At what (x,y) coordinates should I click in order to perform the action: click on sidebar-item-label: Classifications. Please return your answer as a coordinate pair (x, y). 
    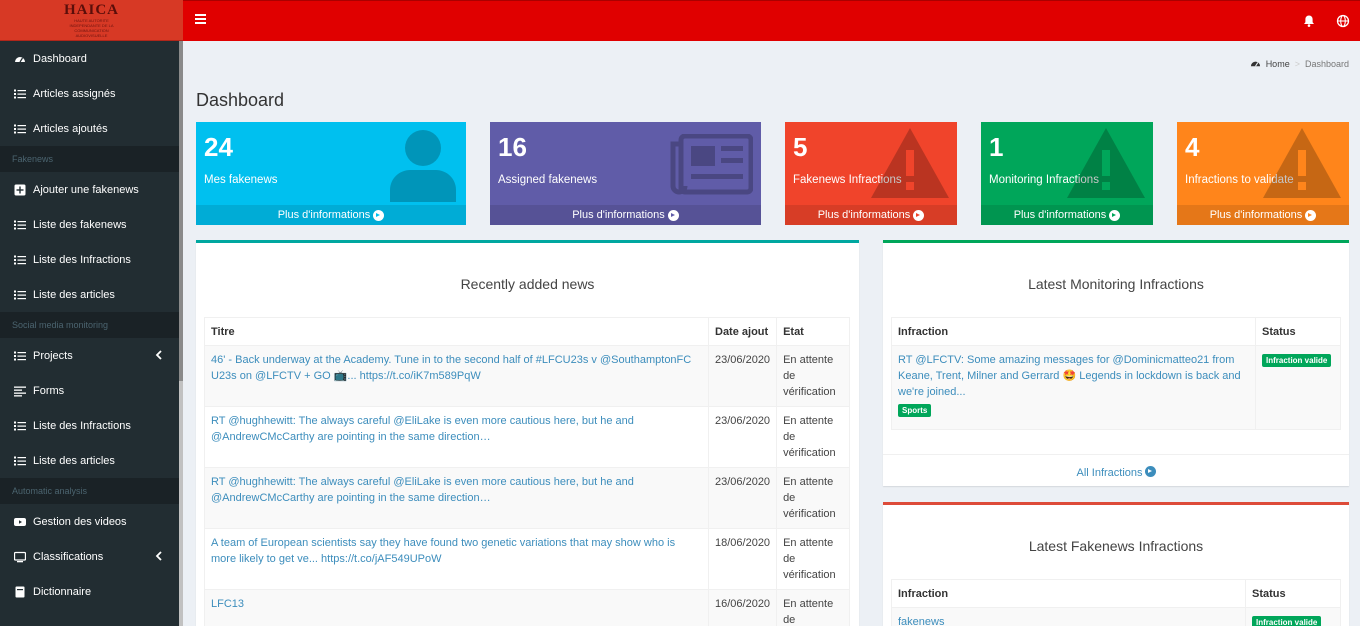
    Looking at the image, I should click on (68, 556).